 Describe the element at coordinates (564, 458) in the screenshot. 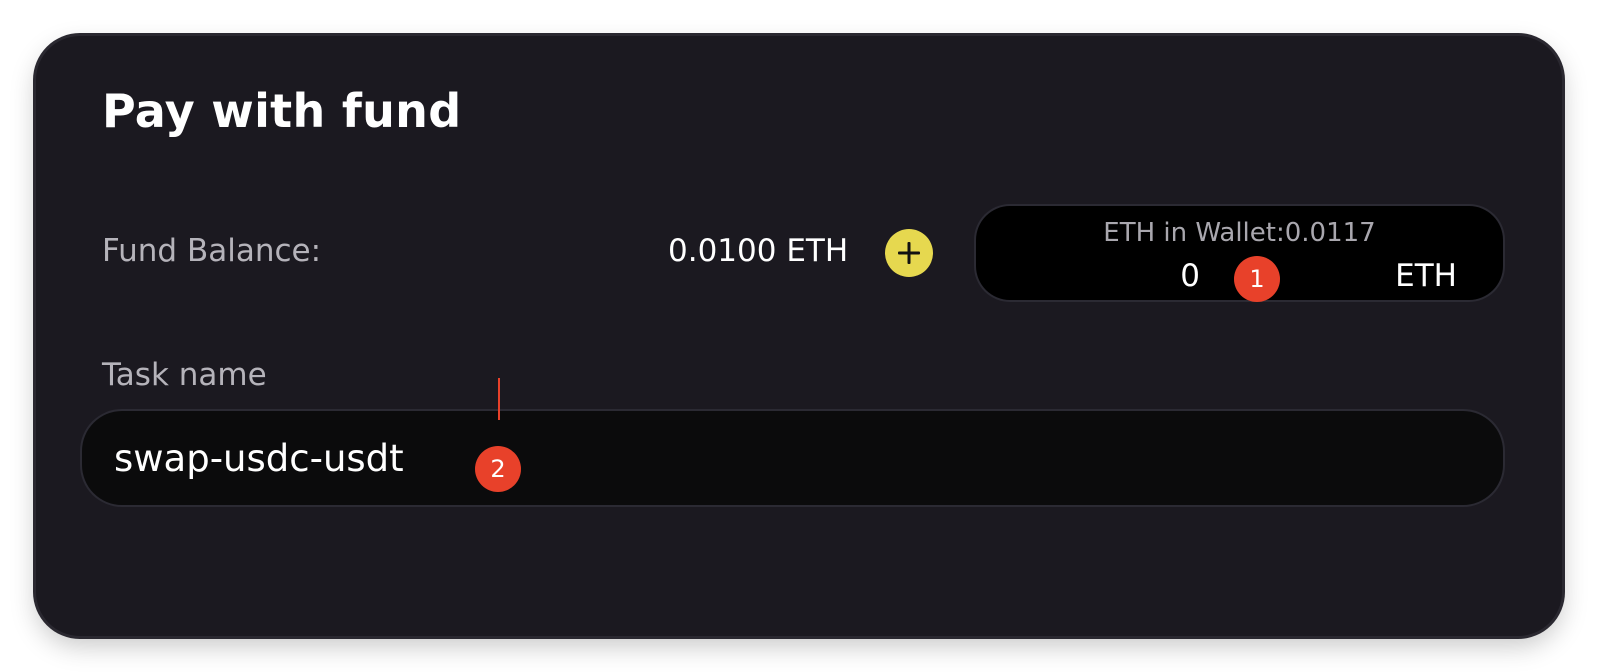

I see `task-name-input` at that location.